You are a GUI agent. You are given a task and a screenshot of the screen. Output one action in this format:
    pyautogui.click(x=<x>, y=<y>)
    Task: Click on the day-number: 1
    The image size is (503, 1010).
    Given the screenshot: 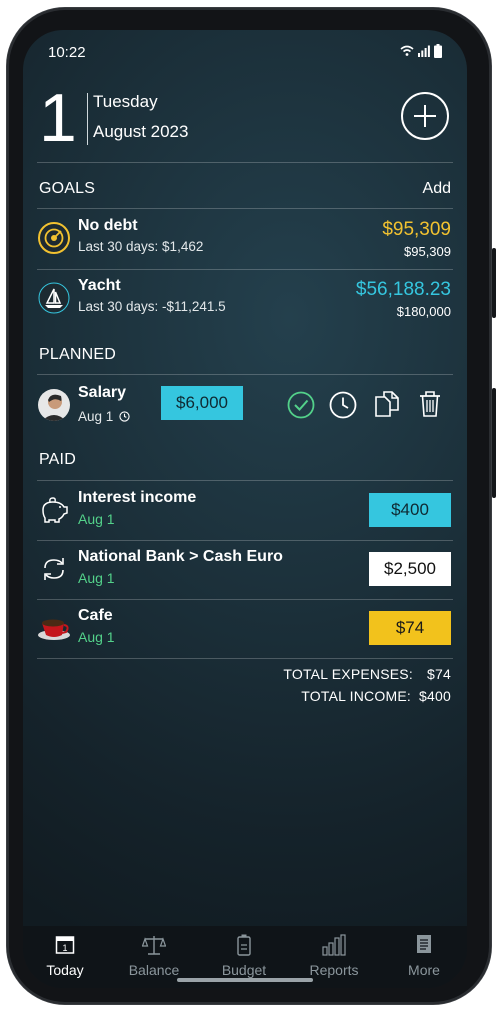 What is the action you would take?
    pyautogui.click(x=58, y=118)
    